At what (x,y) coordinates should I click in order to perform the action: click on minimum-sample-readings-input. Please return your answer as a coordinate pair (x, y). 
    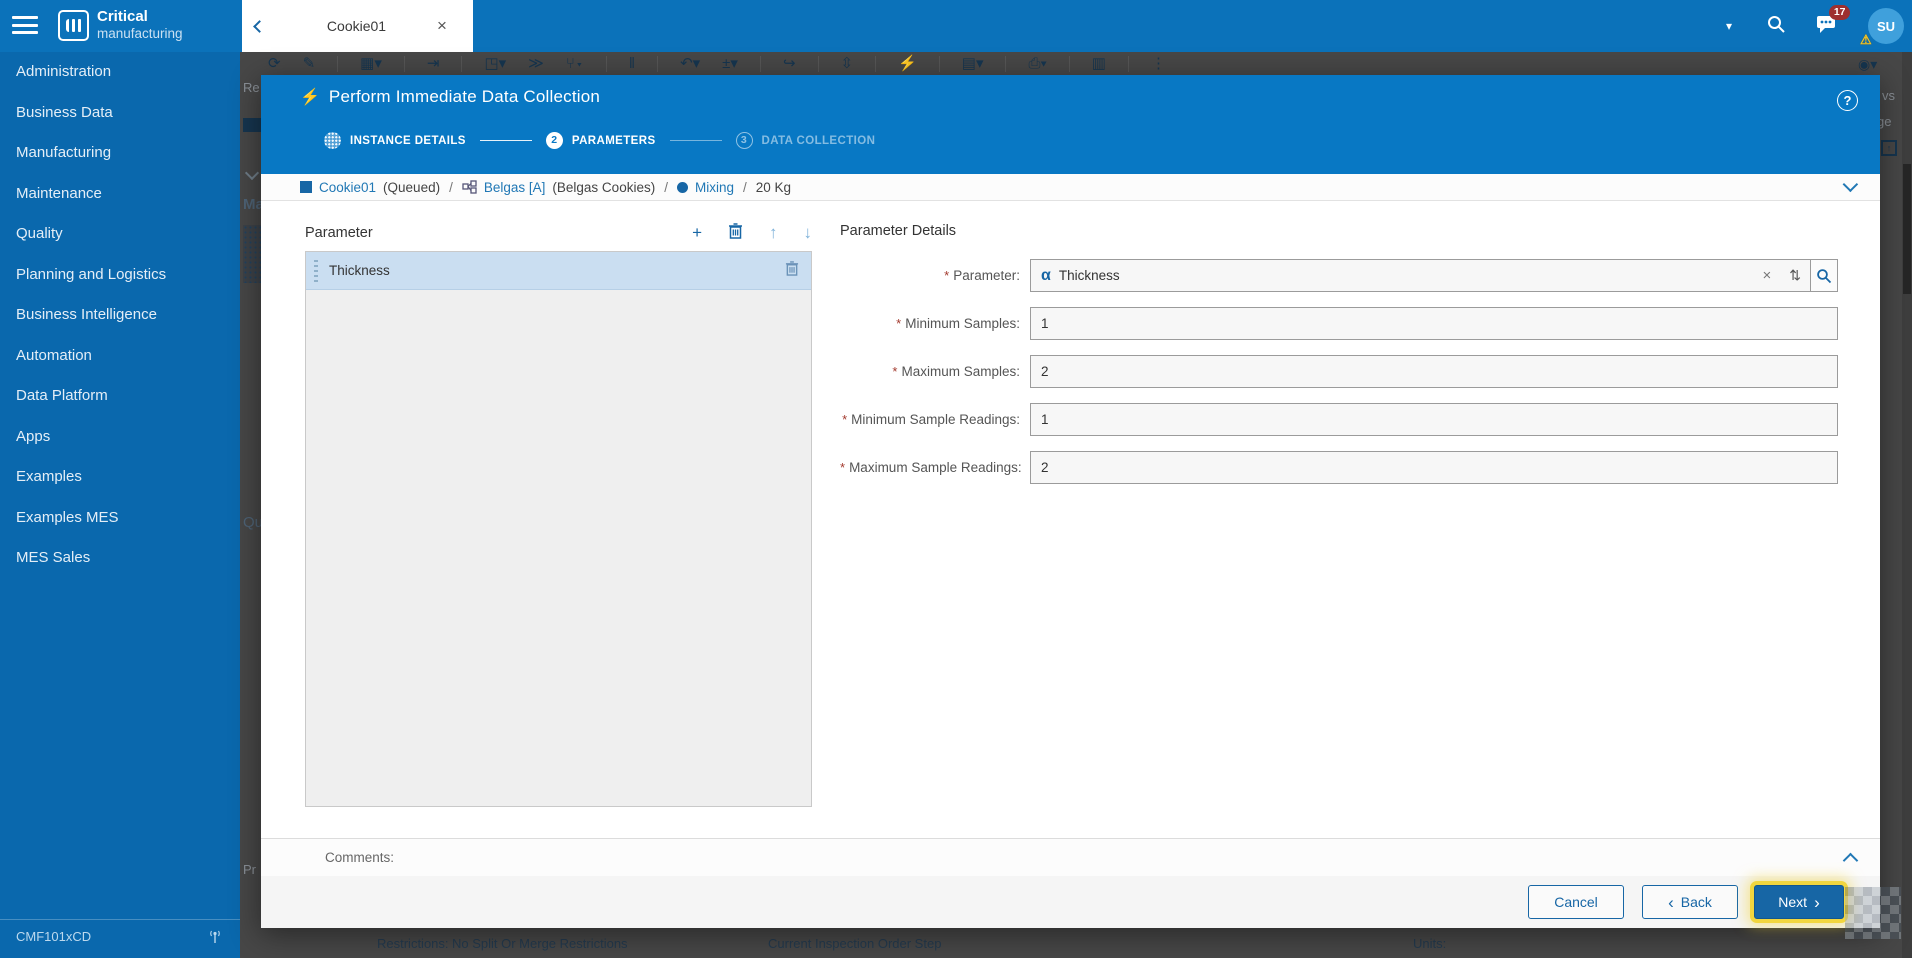
    Looking at the image, I should click on (1434, 419).